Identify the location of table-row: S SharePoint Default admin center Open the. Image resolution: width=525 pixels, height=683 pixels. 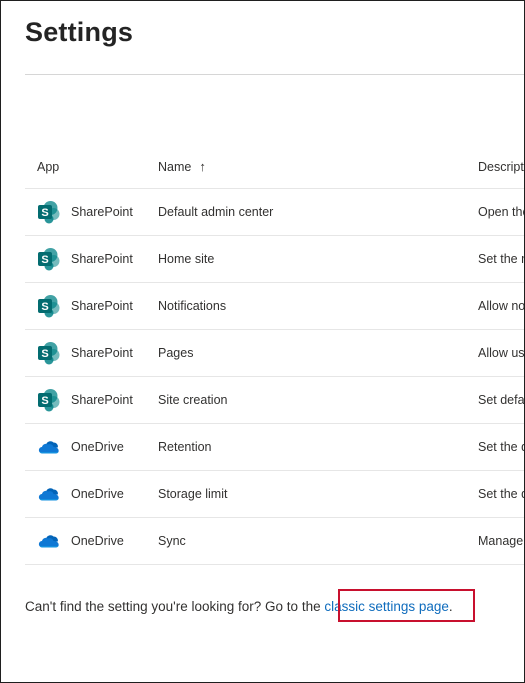
(275, 212).